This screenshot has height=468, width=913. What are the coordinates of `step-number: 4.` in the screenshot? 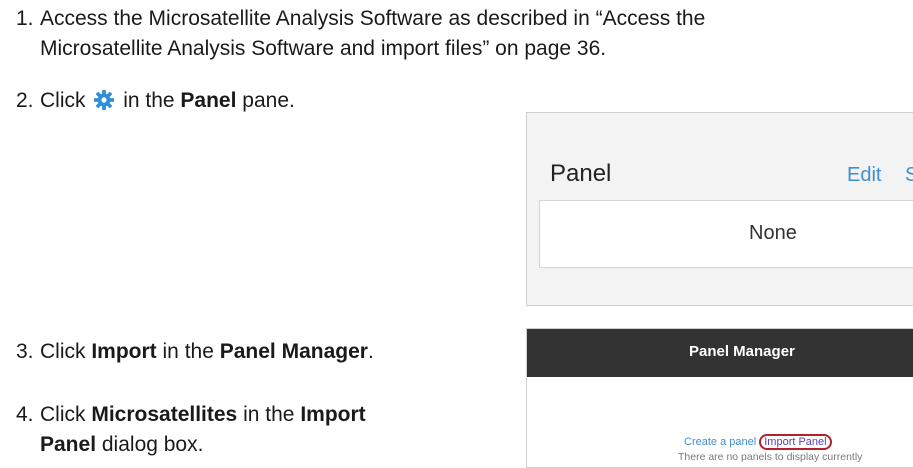 It's located at (25, 414).